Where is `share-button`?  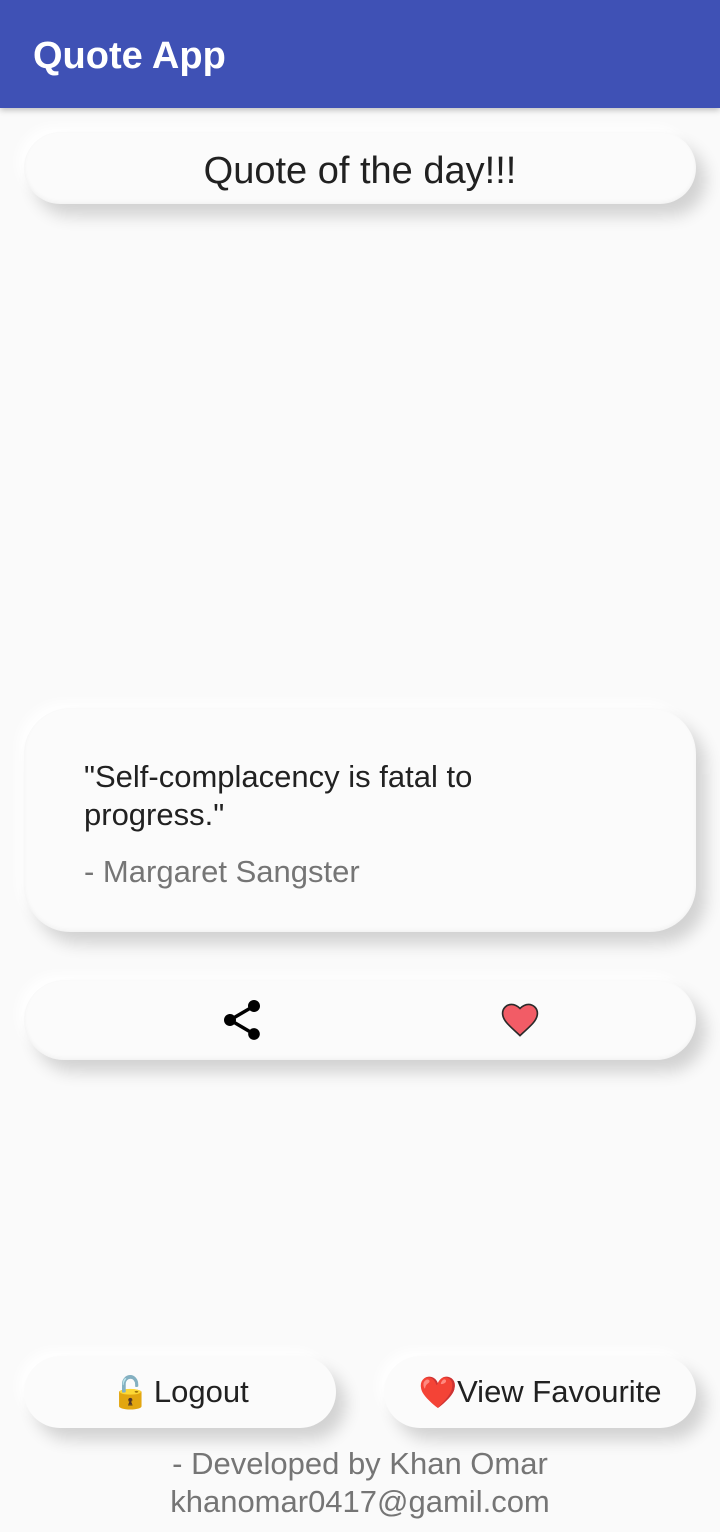
share-button is located at coordinates (242, 1020).